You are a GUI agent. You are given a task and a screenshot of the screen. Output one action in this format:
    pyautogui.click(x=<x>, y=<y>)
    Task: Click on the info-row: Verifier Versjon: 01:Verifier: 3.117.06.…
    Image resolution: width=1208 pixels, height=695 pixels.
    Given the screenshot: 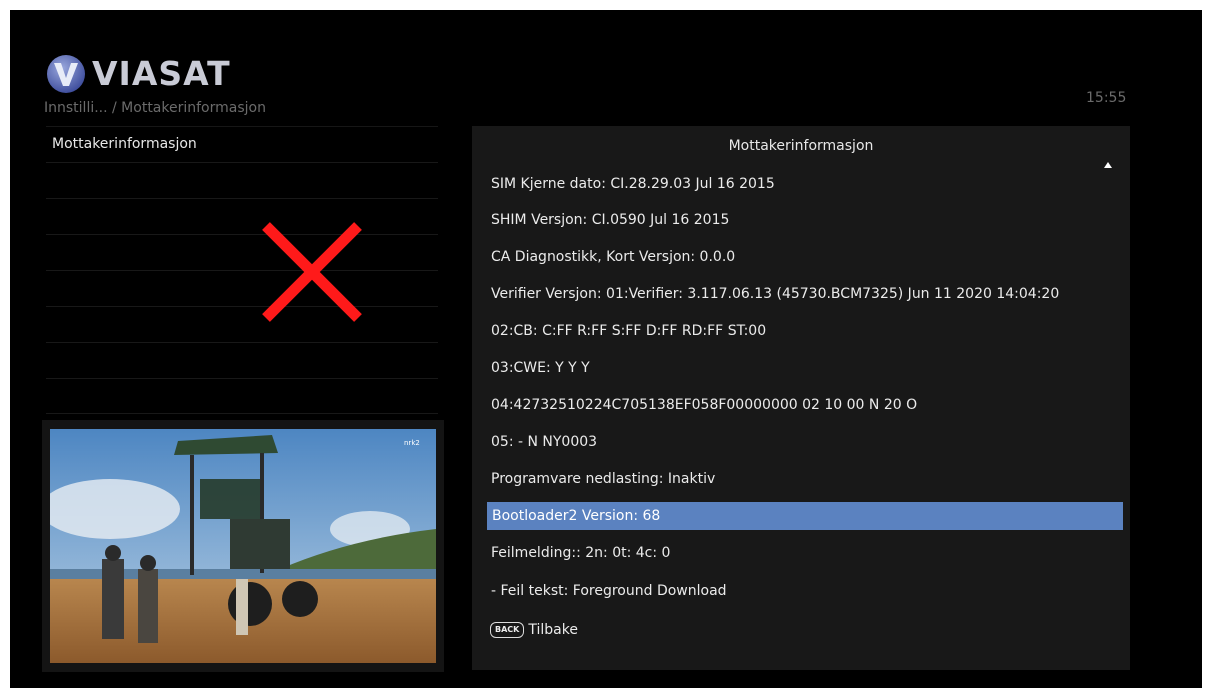 What is the action you would take?
    pyautogui.click(x=804, y=294)
    